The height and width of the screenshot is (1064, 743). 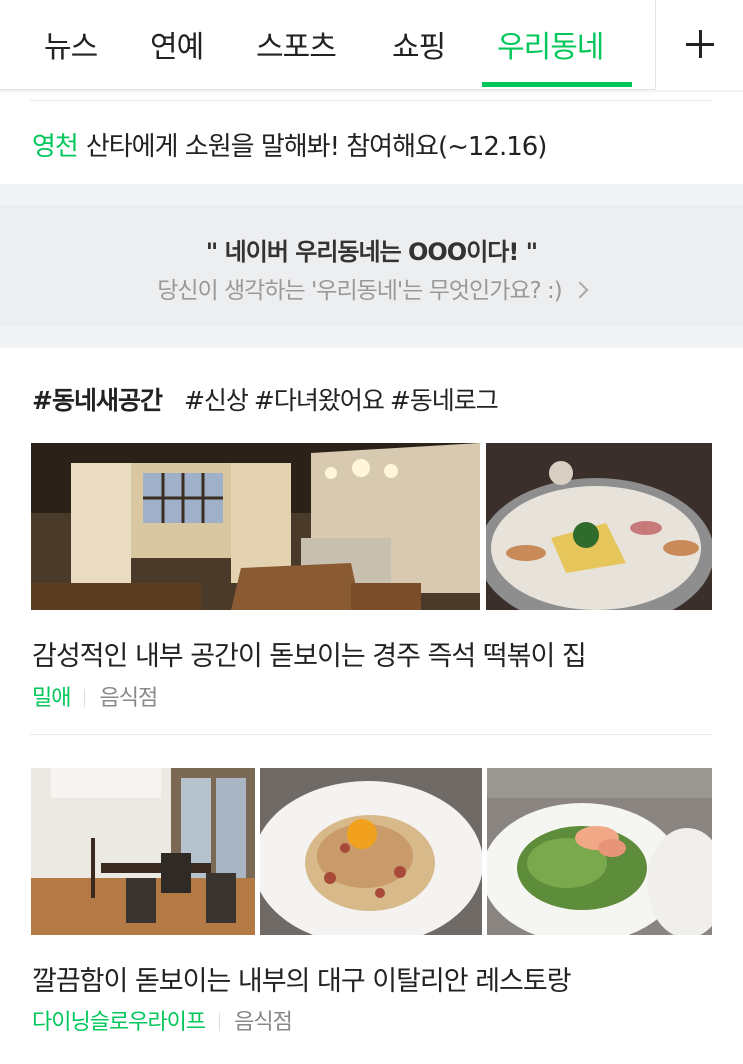 What do you see at coordinates (177, 44) in the screenshot?
I see `tab-entertainment: 연예` at bounding box center [177, 44].